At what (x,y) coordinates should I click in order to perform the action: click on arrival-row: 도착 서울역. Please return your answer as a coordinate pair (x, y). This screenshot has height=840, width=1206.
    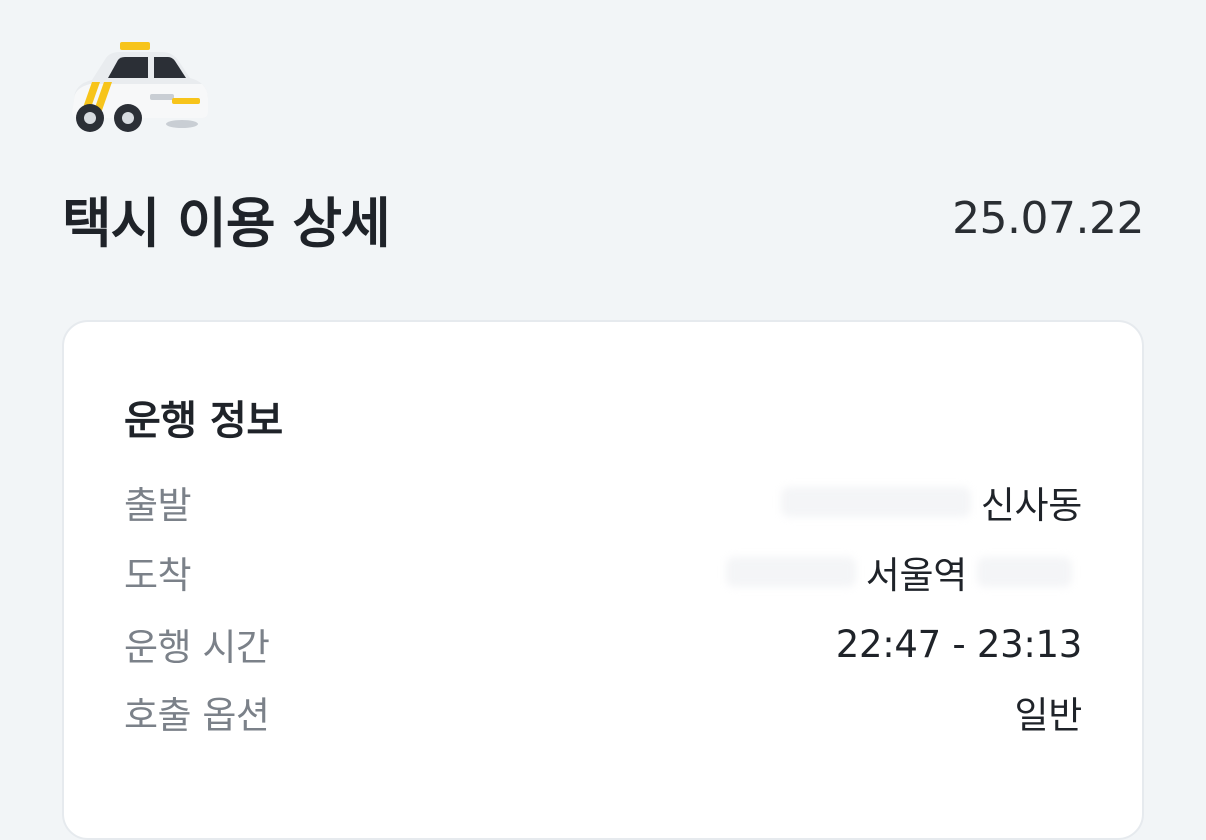
    Looking at the image, I should click on (603, 572).